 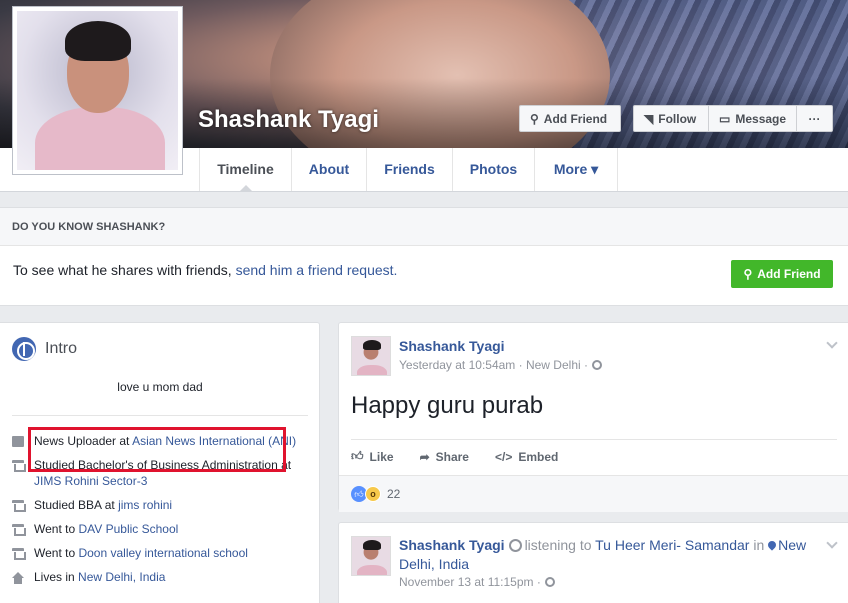 I want to click on reaction-icons: 👍︎ o, so click(x=366, y=494).